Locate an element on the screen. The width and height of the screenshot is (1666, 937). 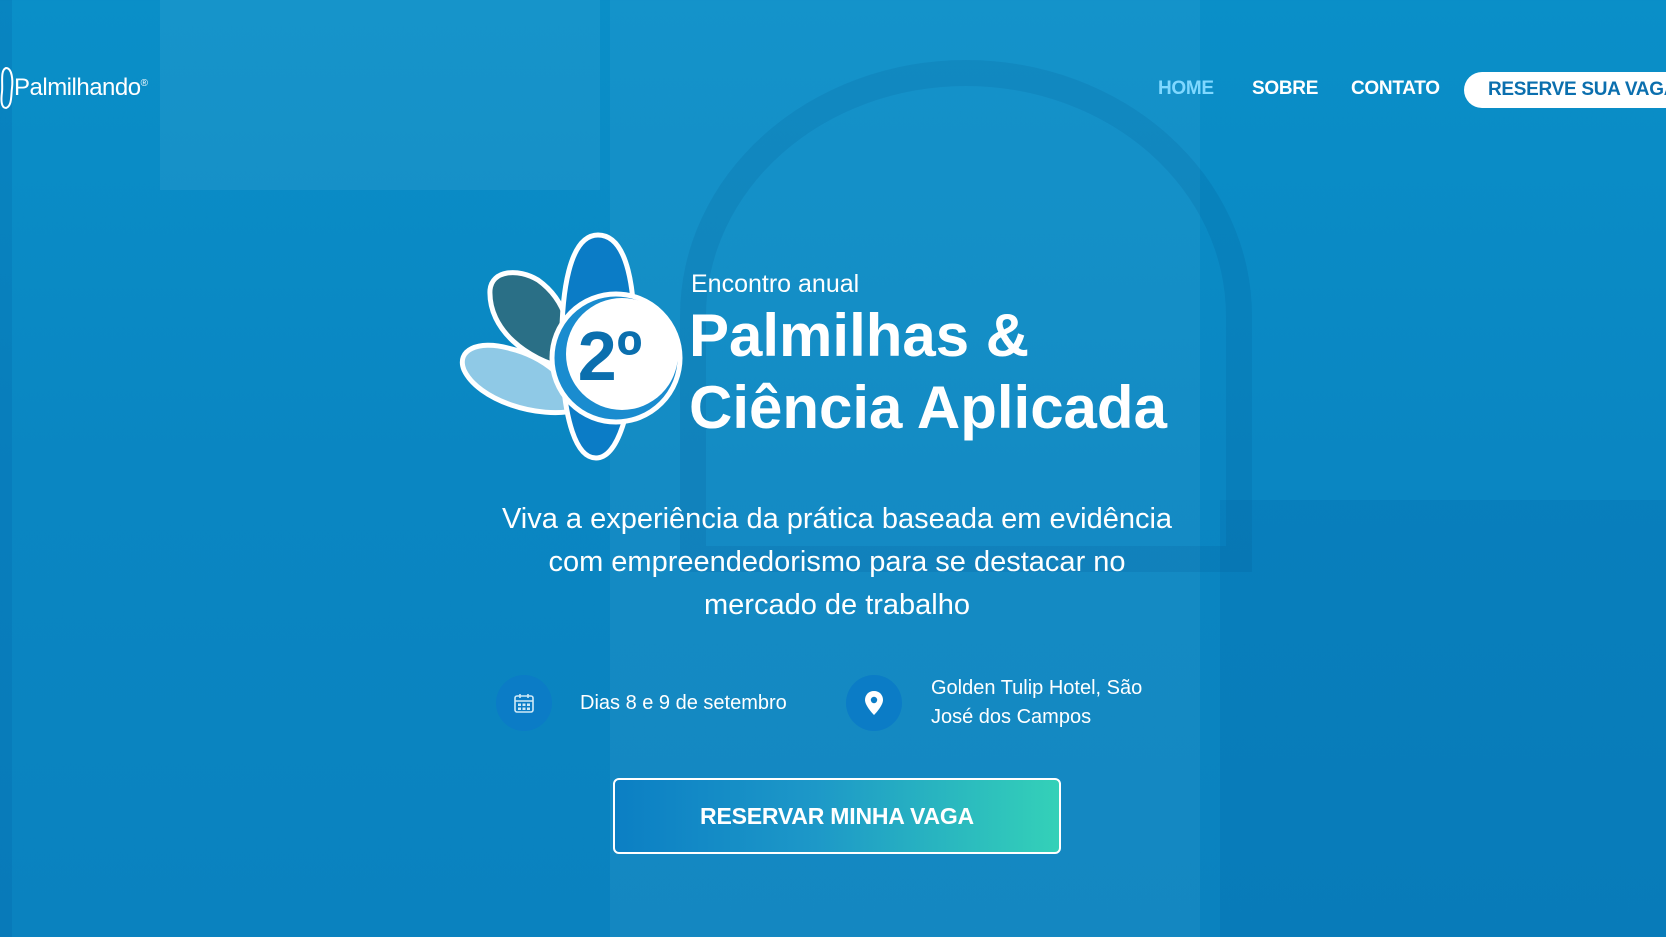
background-shape is located at coordinates (1443, 718).